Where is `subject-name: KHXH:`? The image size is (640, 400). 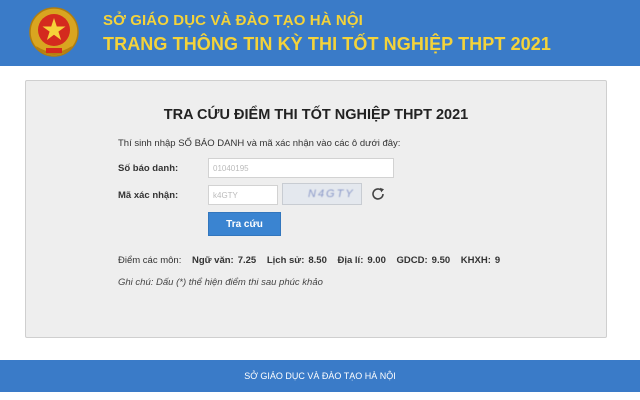
subject-name: KHXH: is located at coordinates (475, 260).